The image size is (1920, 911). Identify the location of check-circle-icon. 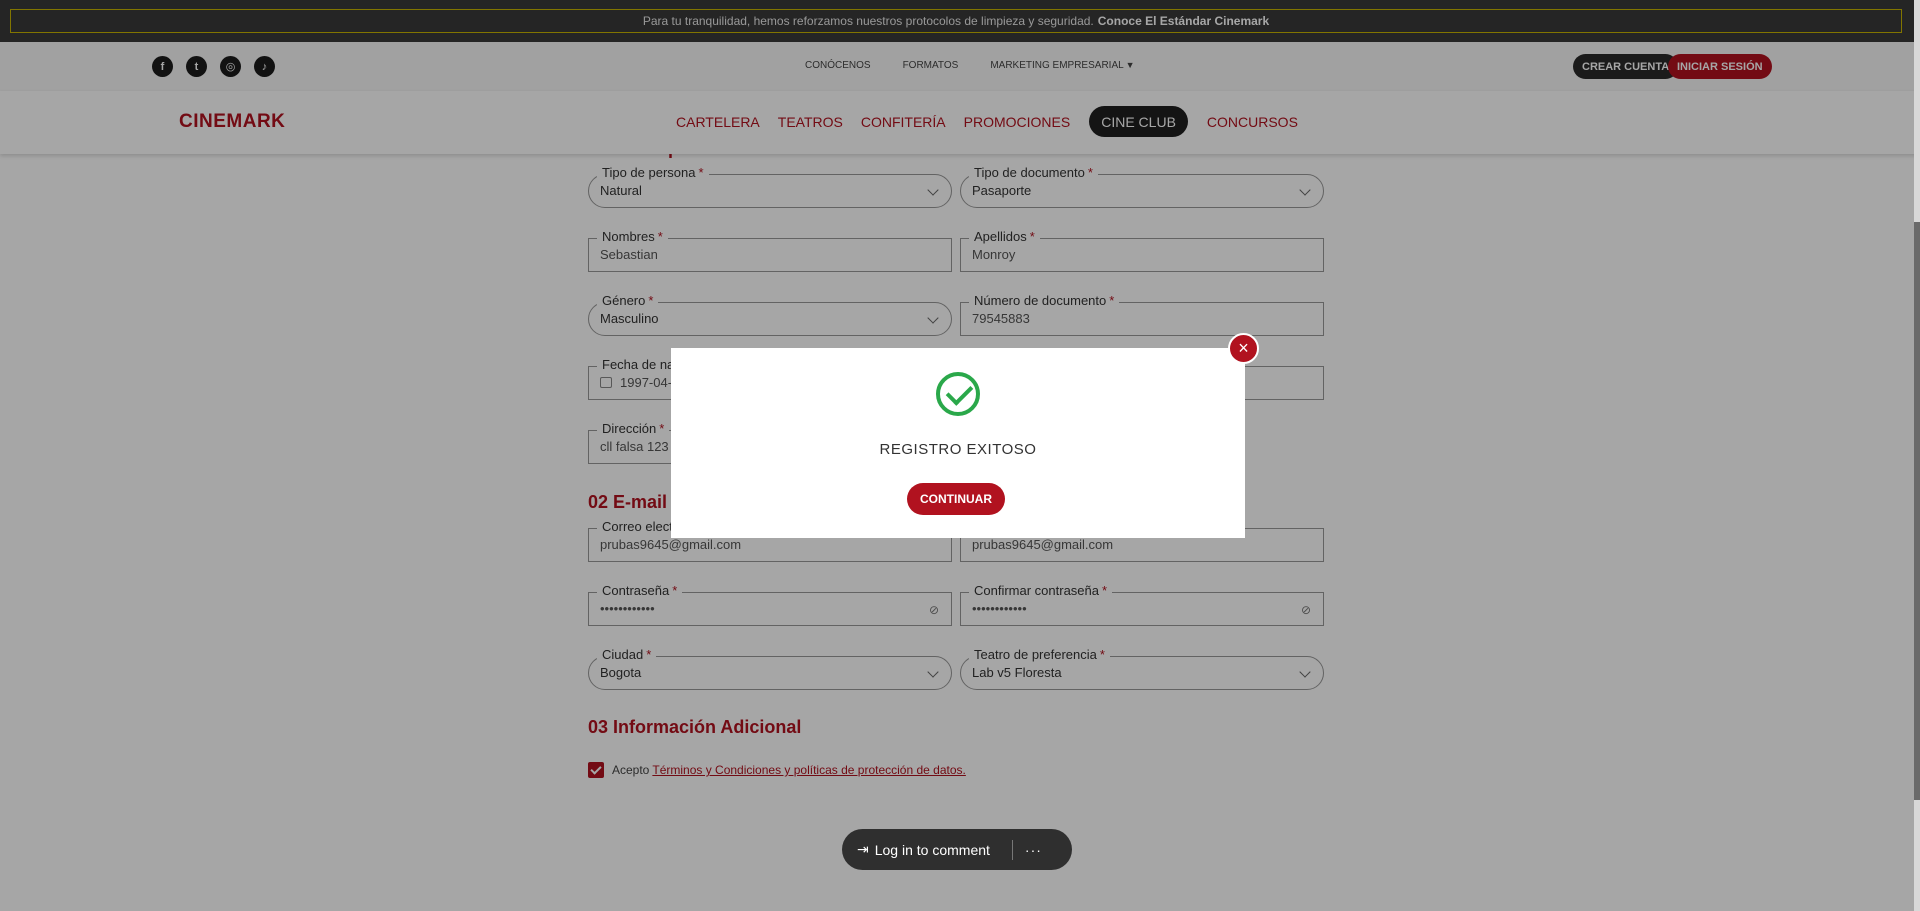
(958, 394).